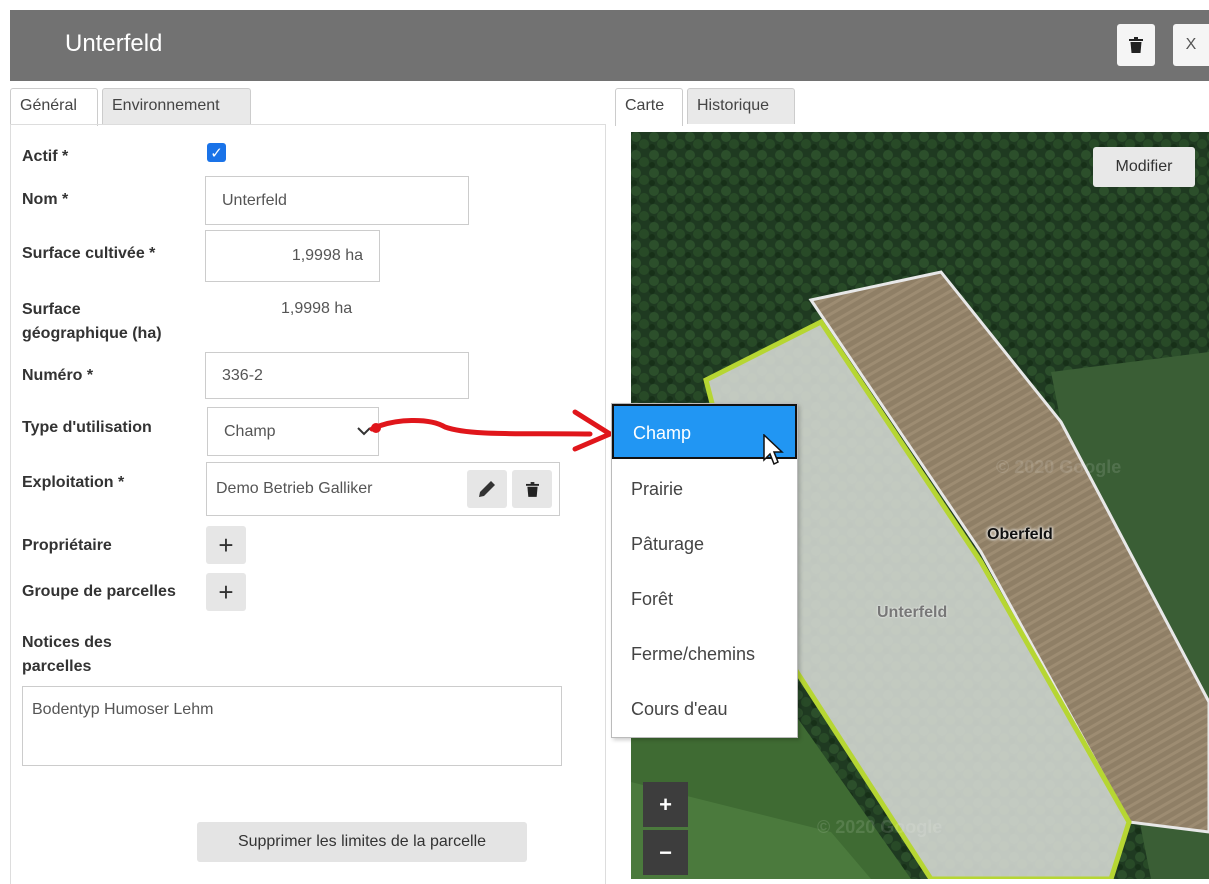 The height and width of the screenshot is (884, 1209). What do you see at coordinates (679, 709) in the screenshot?
I see `option-label: Cours d'eau` at bounding box center [679, 709].